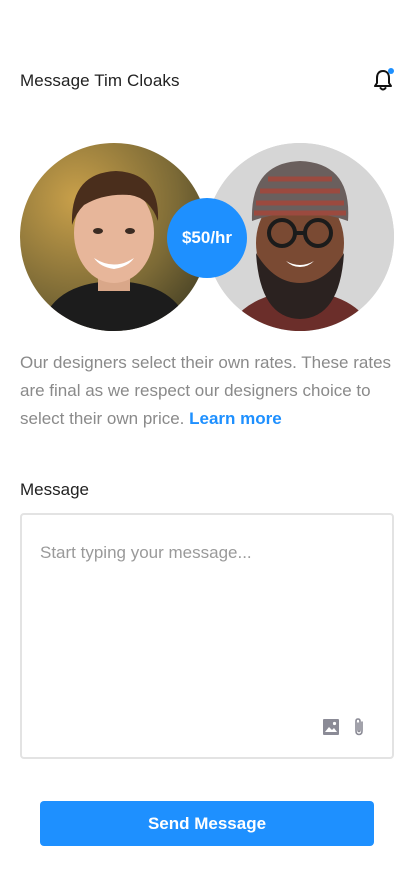 The width and height of the screenshot is (414, 896). Describe the element at coordinates (346, 727) in the screenshot. I see `message-attachments` at that location.